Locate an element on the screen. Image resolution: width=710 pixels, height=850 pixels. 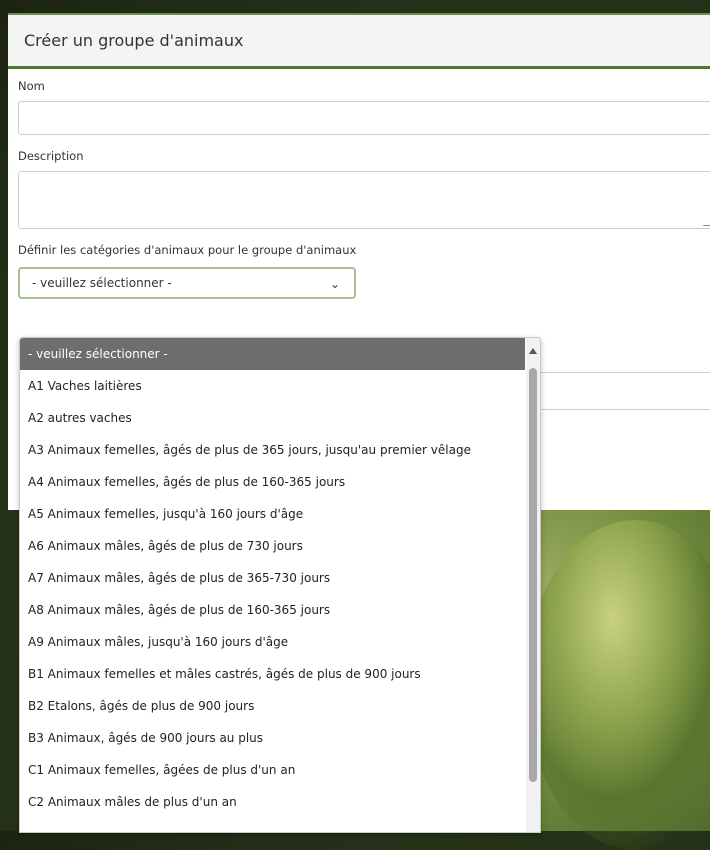
dropdown-scrollbar is located at coordinates (533, 585).